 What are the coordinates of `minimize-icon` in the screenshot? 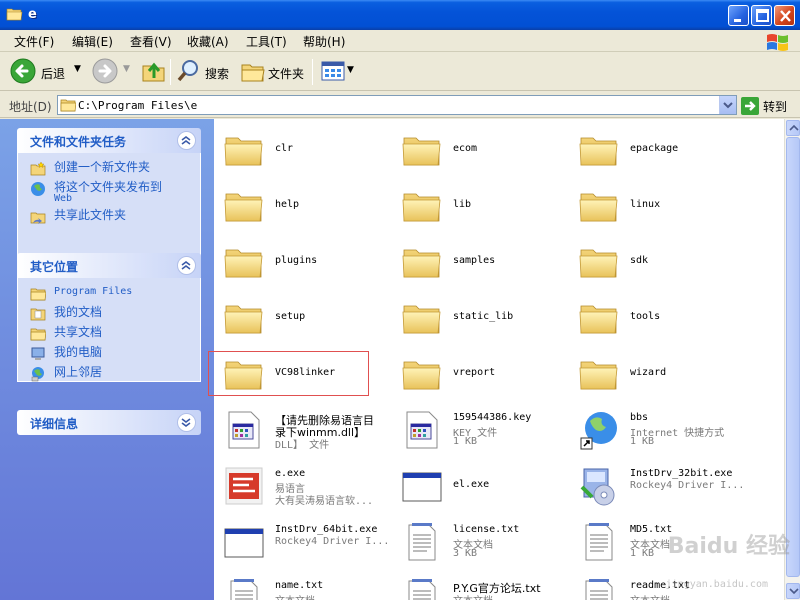 It's located at (737, 20).